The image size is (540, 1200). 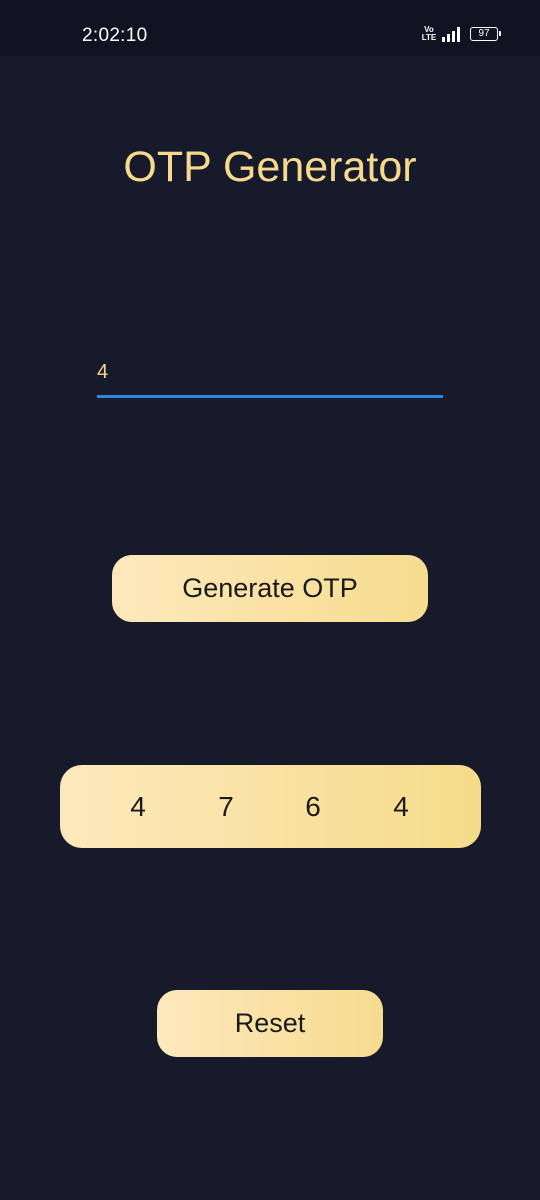 What do you see at coordinates (270, 167) in the screenshot?
I see `page-title: OTP Generator` at bounding box center [270, 167].